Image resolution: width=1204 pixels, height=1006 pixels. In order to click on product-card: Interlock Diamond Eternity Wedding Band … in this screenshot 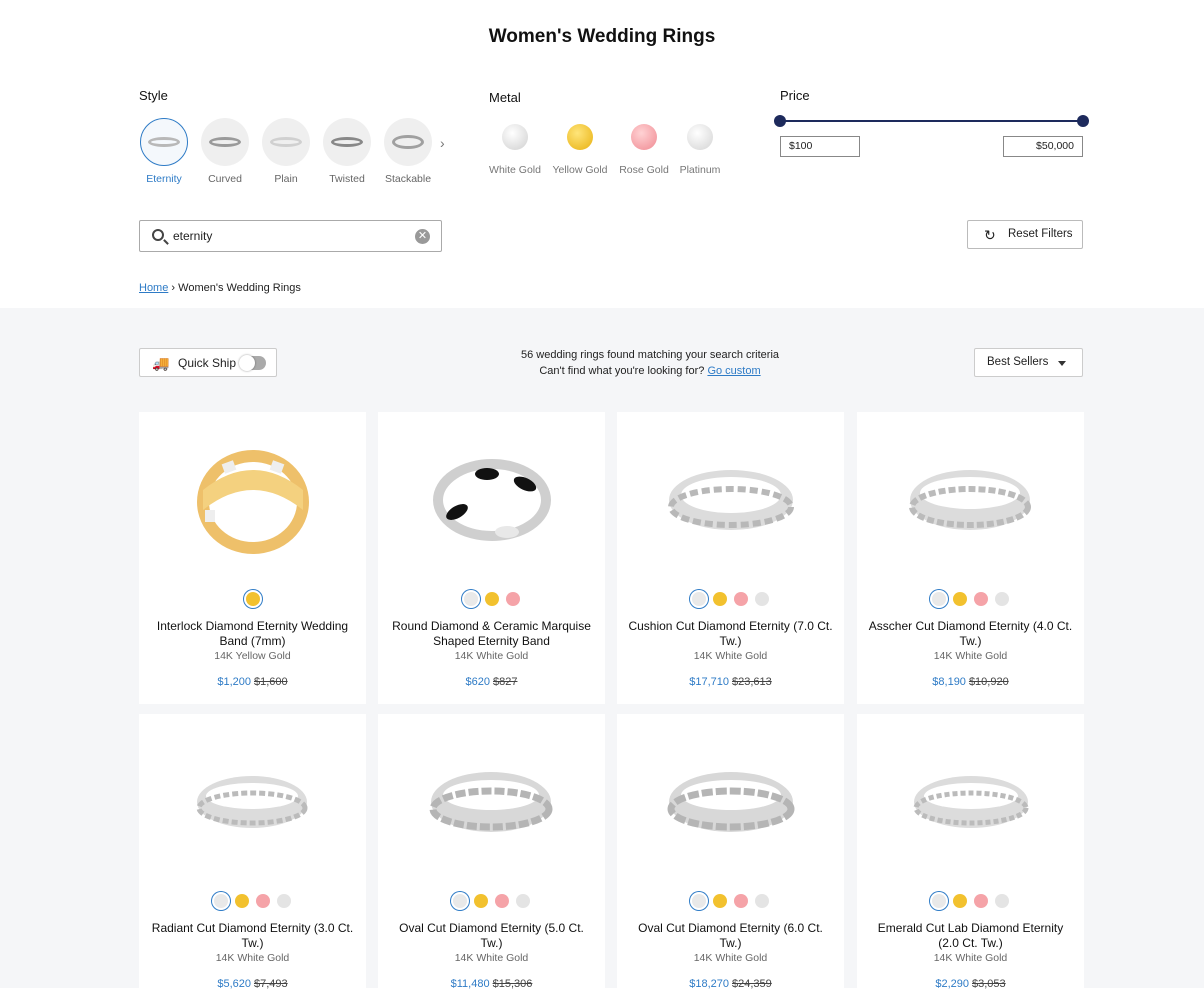, I will do `click(252, 558)`.